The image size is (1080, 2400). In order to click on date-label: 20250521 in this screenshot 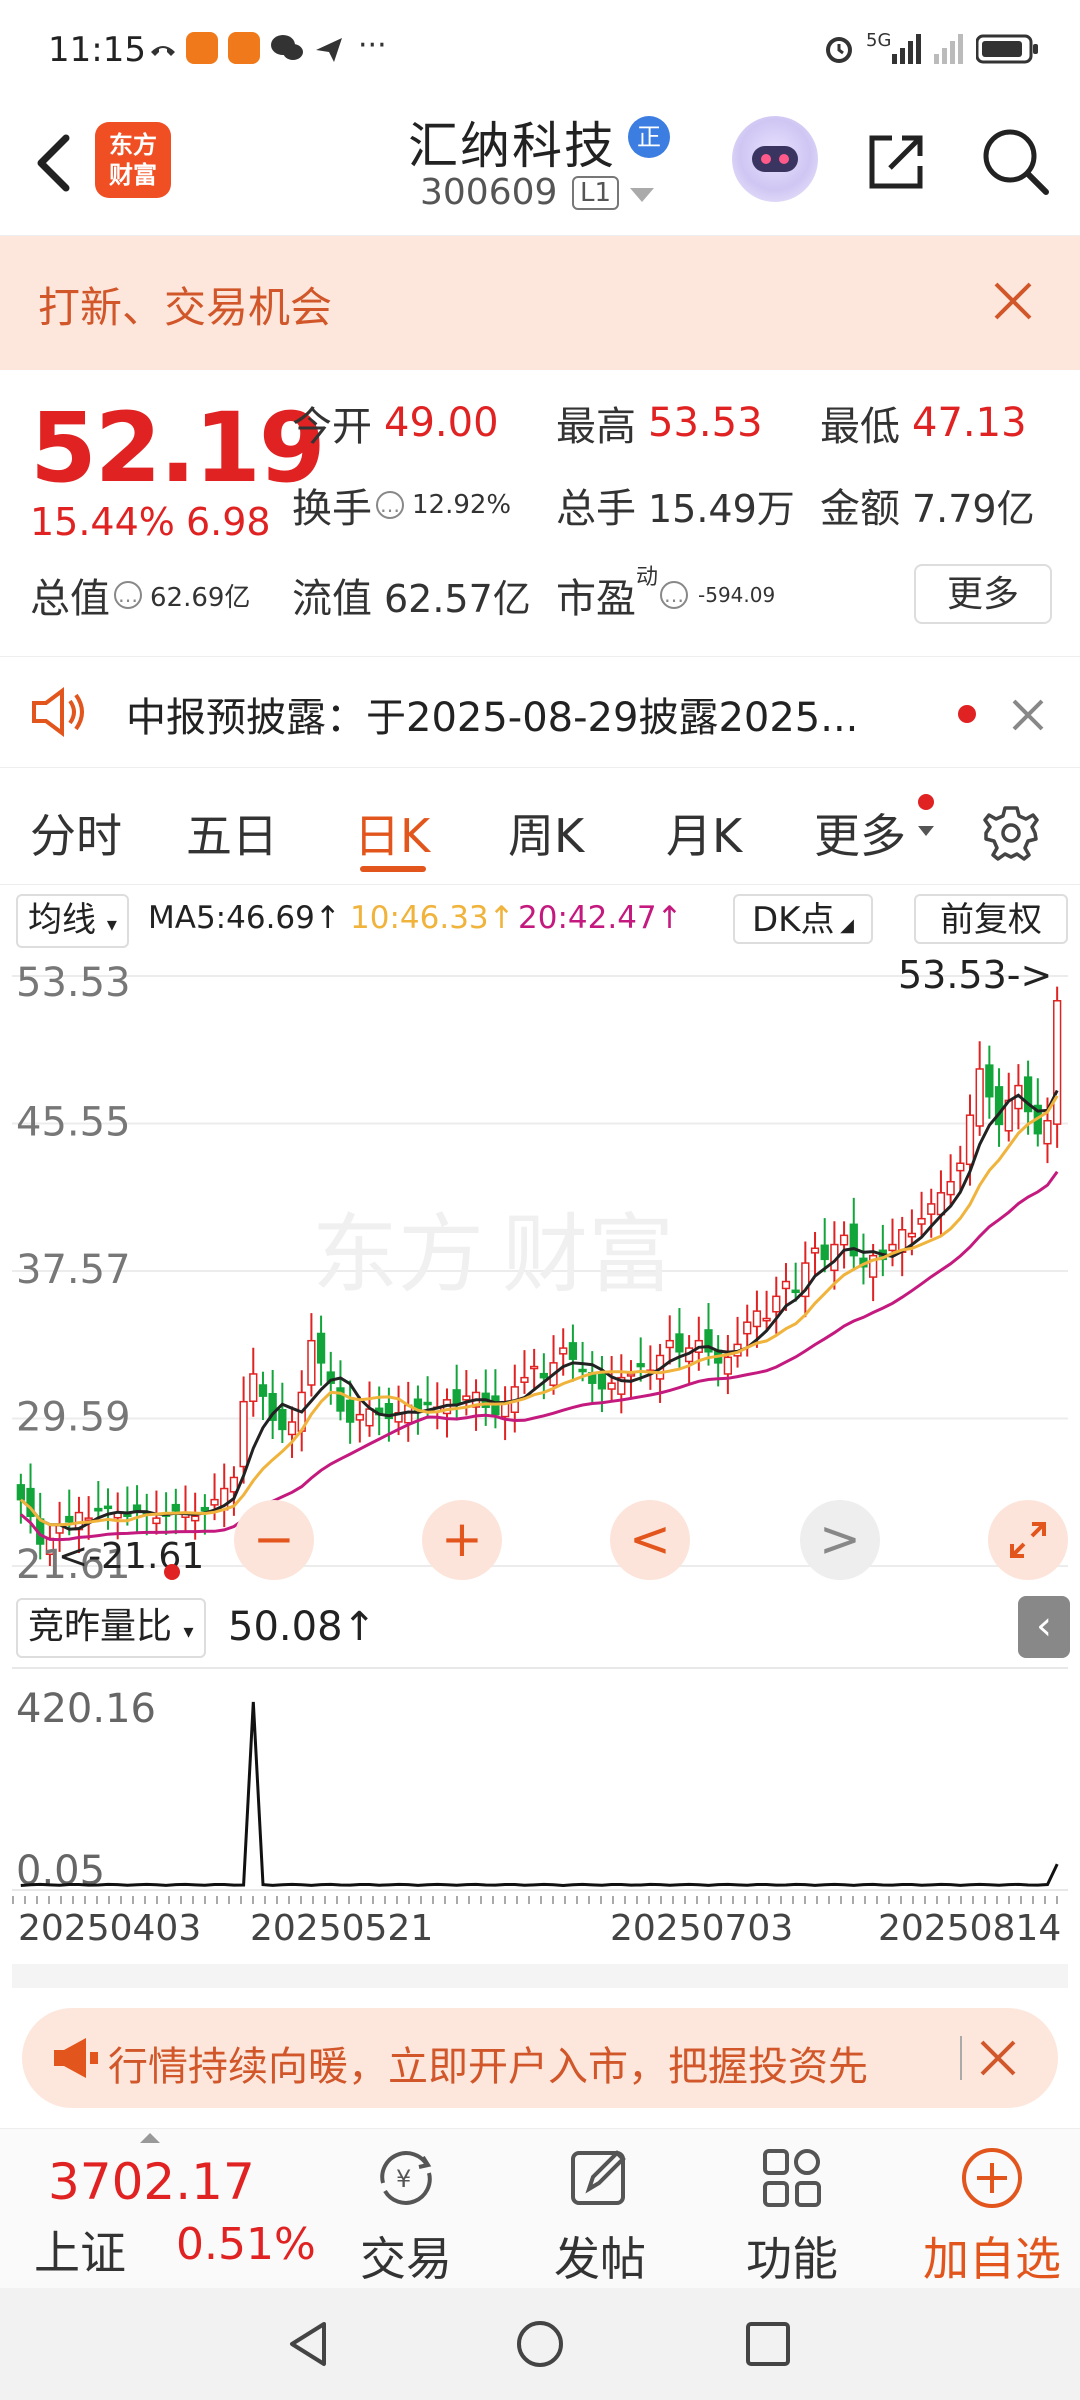, I will do `click(342, 1928)`.